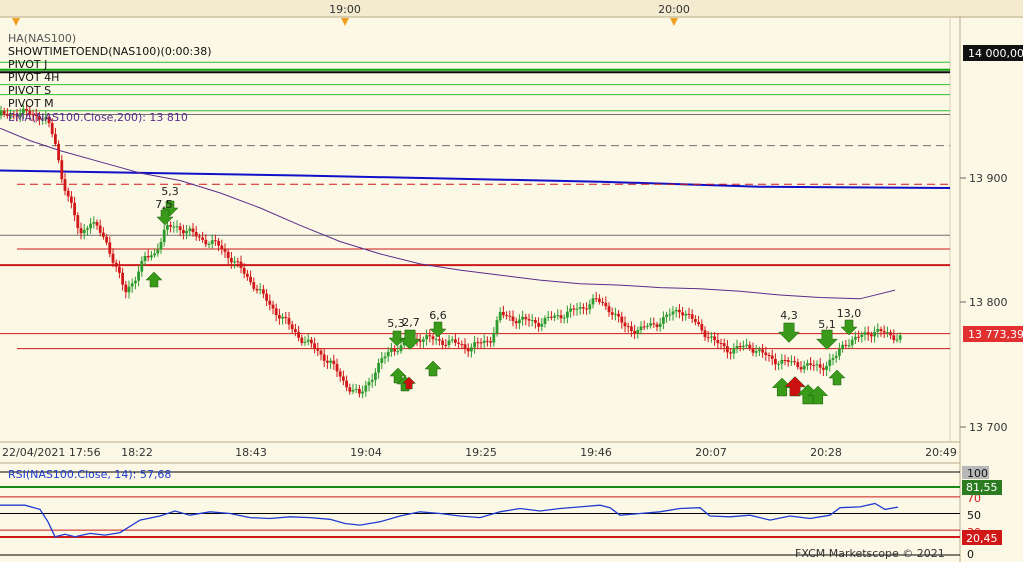 The height and width of the screenshot is (562, 1023). I want to click on indicator-label: PIVOT M, so click(31, 103).